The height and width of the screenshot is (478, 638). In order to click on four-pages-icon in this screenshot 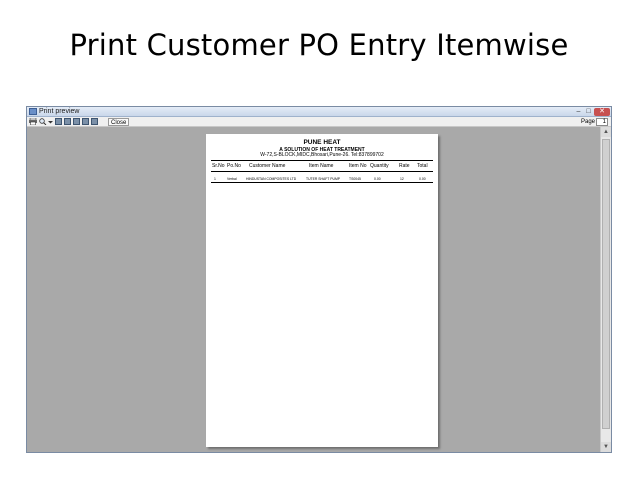, I will do `click(85, 121)`.